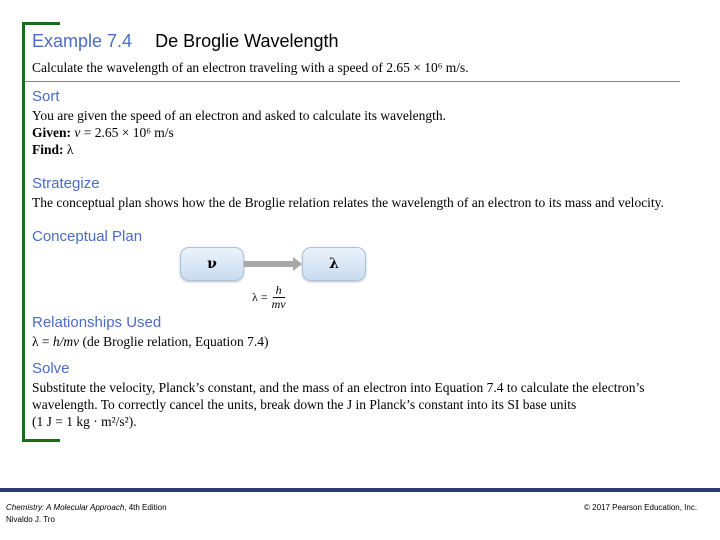 The height and width of the screenshot is (540, 720). I want to click on find-value: λ, so click(70, 149).